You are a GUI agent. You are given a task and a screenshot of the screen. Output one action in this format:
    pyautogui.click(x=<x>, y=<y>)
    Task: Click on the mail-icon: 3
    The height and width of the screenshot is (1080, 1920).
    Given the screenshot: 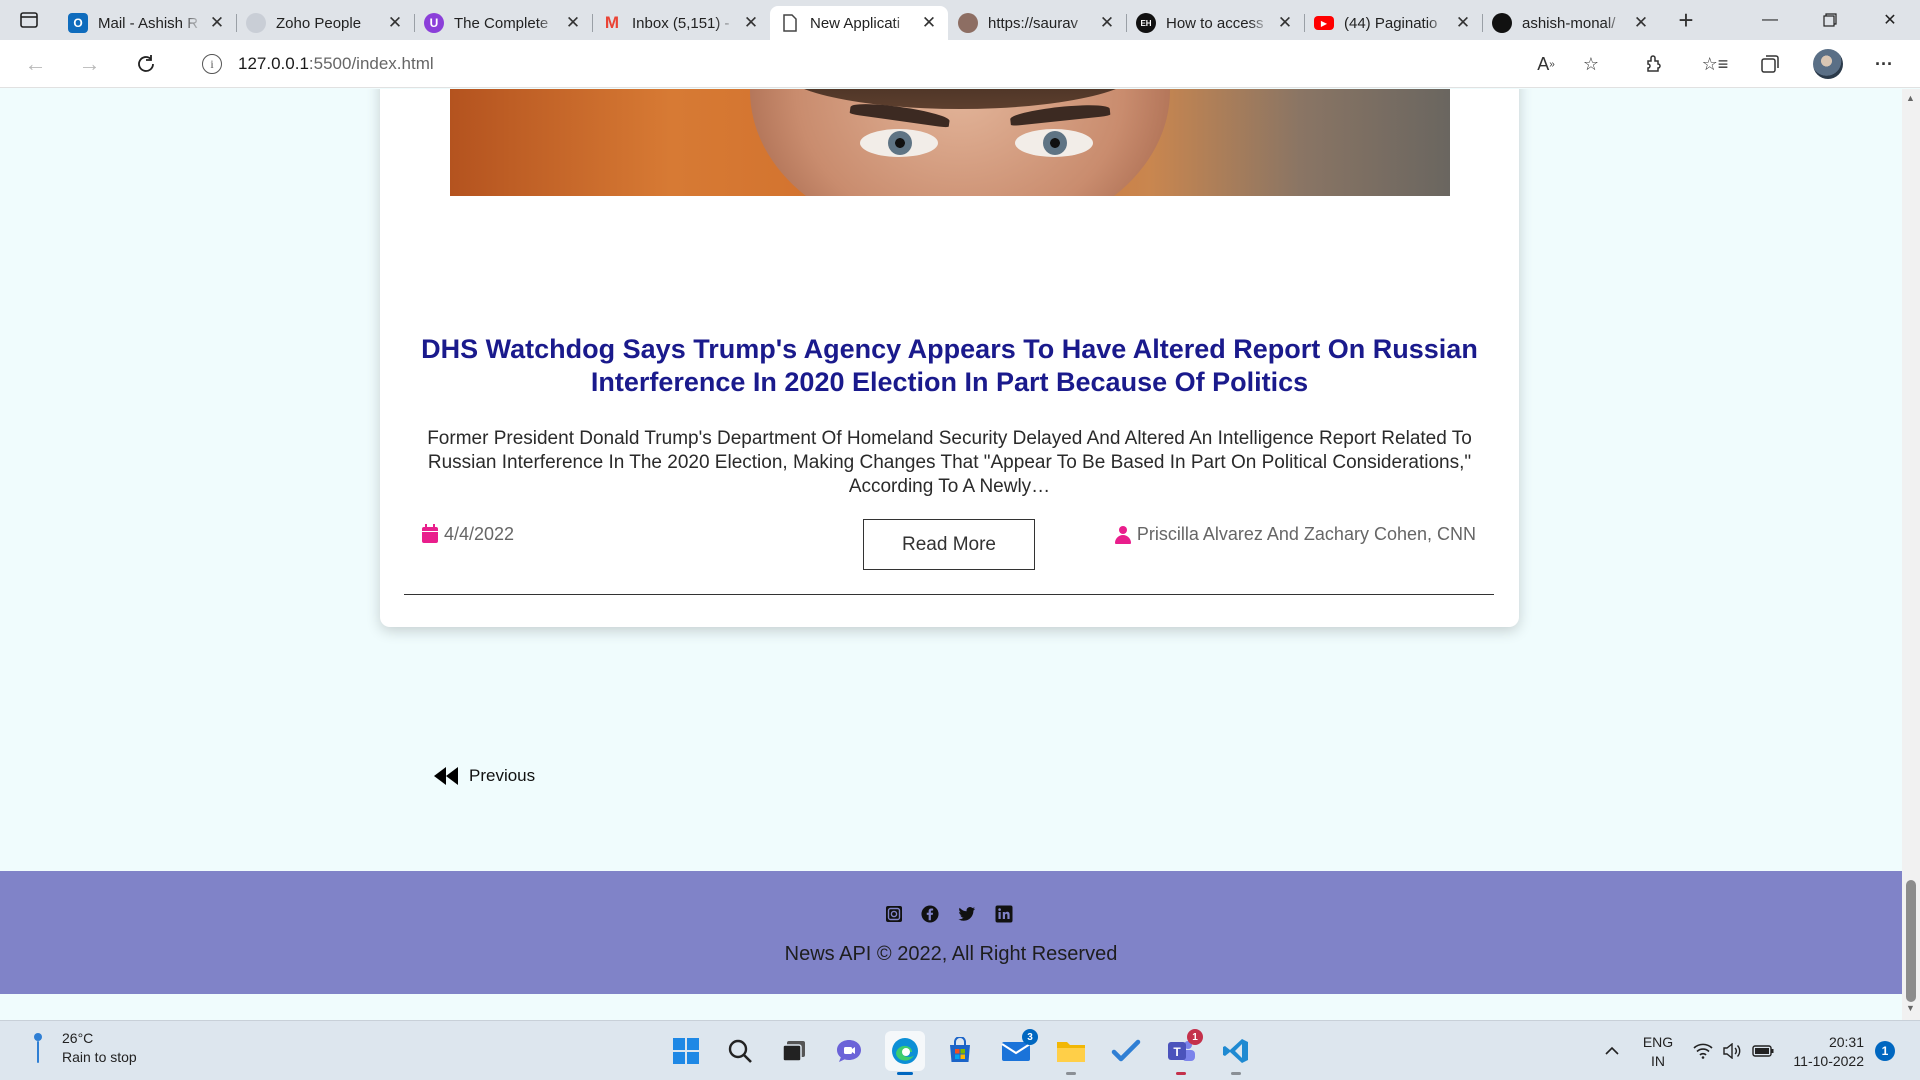 What is the action you would take?
    pyautogui.click(x=1017, y=1050)
    